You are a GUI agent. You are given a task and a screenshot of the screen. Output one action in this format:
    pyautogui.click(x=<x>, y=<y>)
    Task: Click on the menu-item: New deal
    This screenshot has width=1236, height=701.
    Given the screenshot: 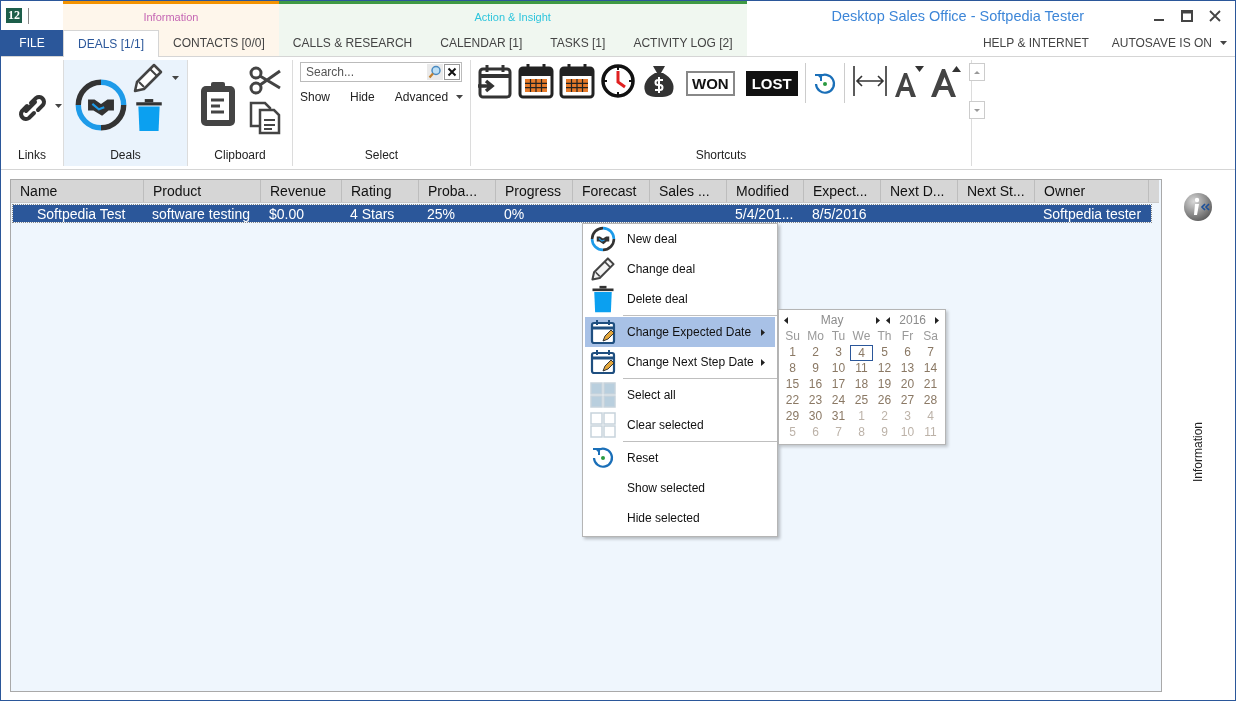 What is the action you would take?
    pyautogui.click(x=680, y=239)
    